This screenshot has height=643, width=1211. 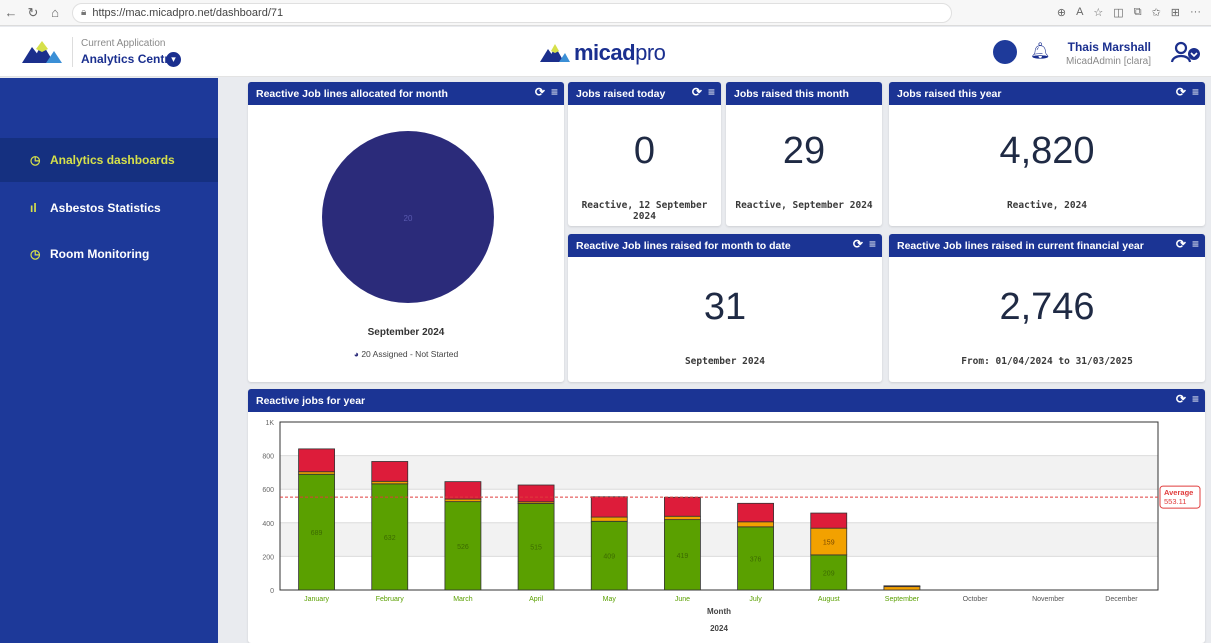 What do you see at coordinates (1186, 52) in the screenshot?
I see `user-menu-icon` at bounding box center [1186, 52].